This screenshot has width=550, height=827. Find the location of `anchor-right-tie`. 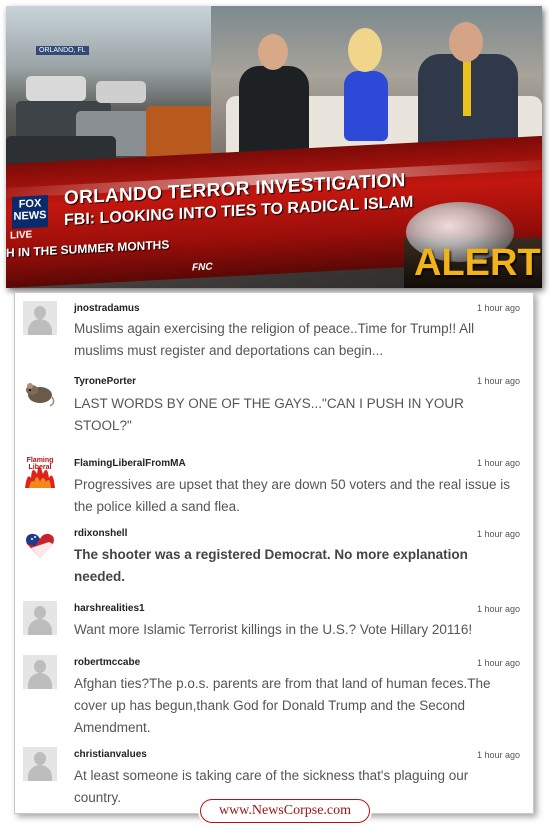

anchor-right-tie is located at coordinates (467, 88).